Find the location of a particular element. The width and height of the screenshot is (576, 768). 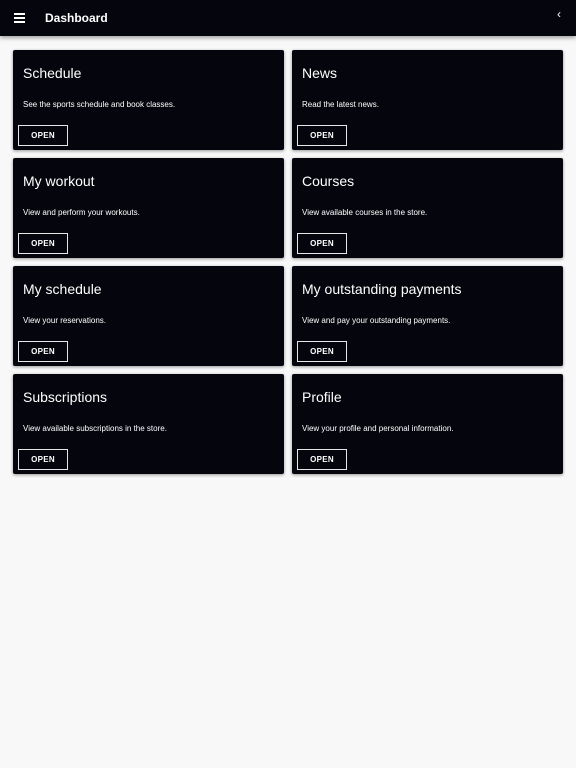

chevron-left-icon: ‹ is located at coordinates (559, 14).